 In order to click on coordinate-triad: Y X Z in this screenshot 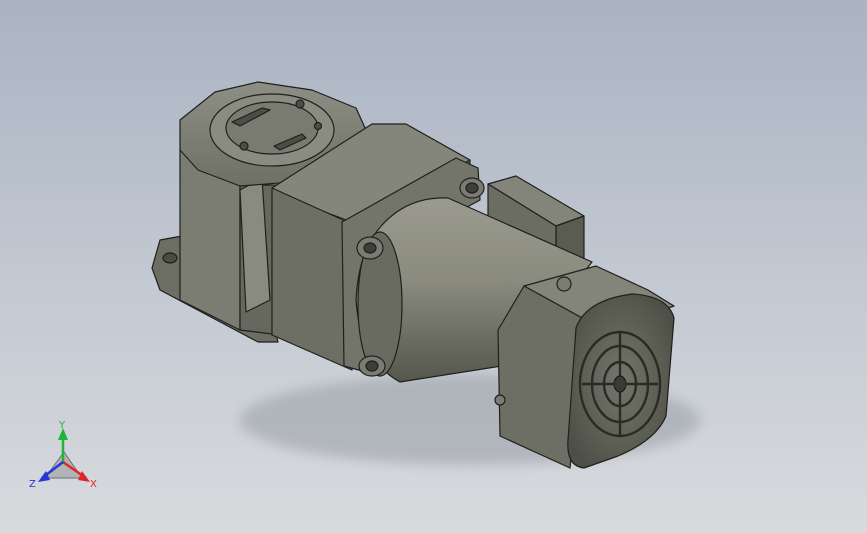, I will do `click(63, 455)`.